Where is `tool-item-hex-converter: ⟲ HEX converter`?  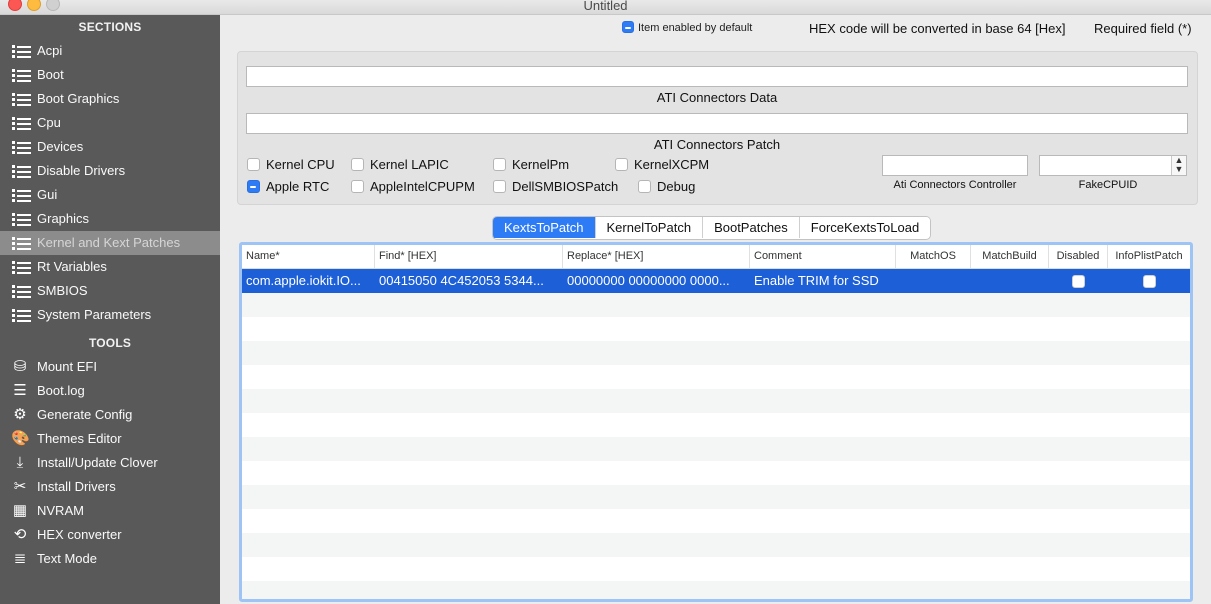 tool-item-hex-converter: ⟲ HEX converter is located at coordinates (110, 535).